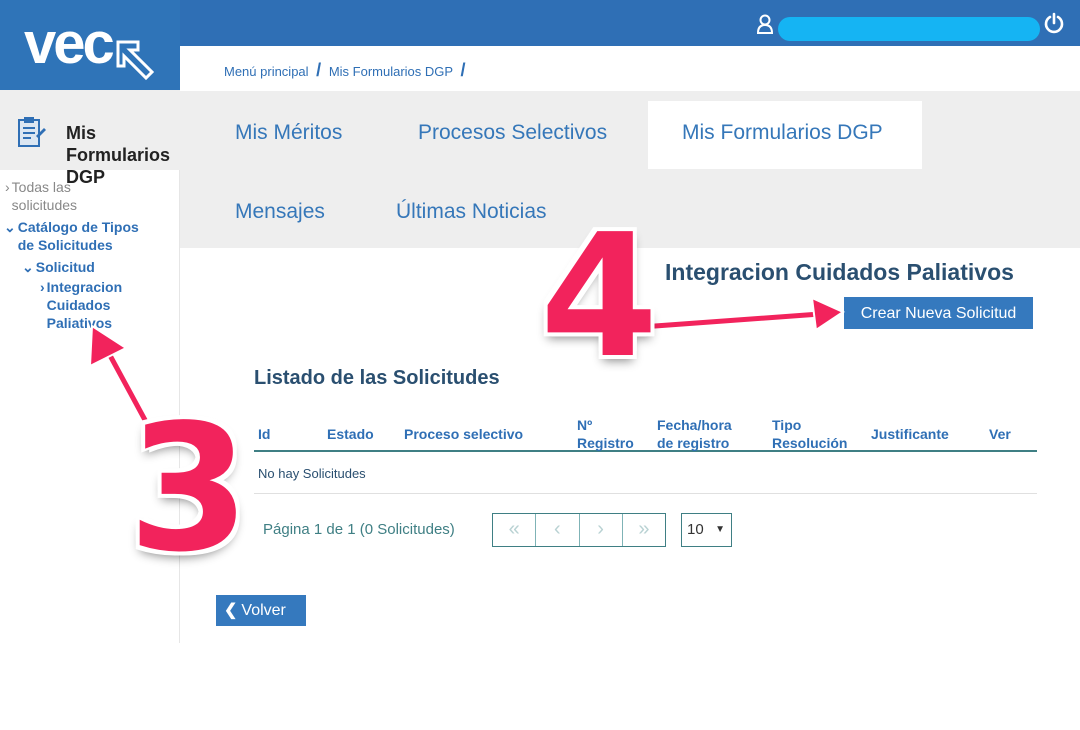 This screenshot has width=1080, height=730. I want to click on annotation-step-4: 4, so click(599, 297).